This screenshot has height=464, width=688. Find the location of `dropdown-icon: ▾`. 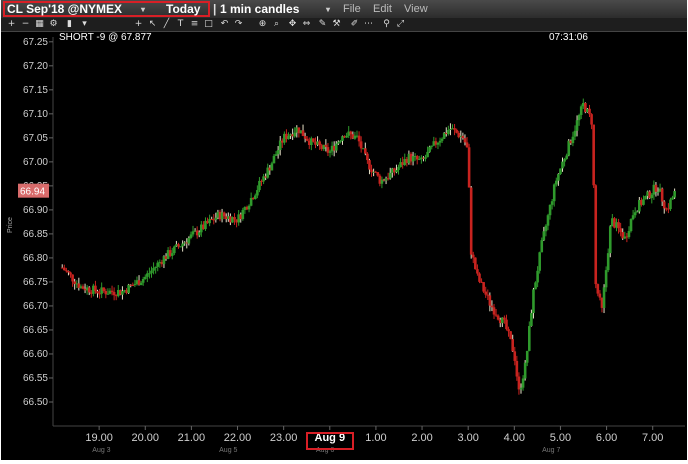

dropdown-icon: ▾ is located at coordinates (84, 24).